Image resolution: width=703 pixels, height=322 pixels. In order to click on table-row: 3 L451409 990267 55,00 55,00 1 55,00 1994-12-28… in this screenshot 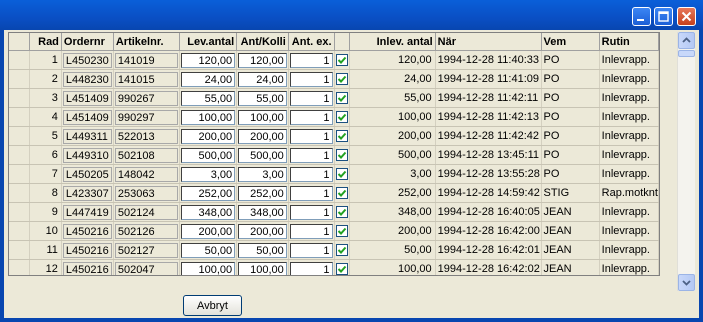, I will do `click(334, 98)`.